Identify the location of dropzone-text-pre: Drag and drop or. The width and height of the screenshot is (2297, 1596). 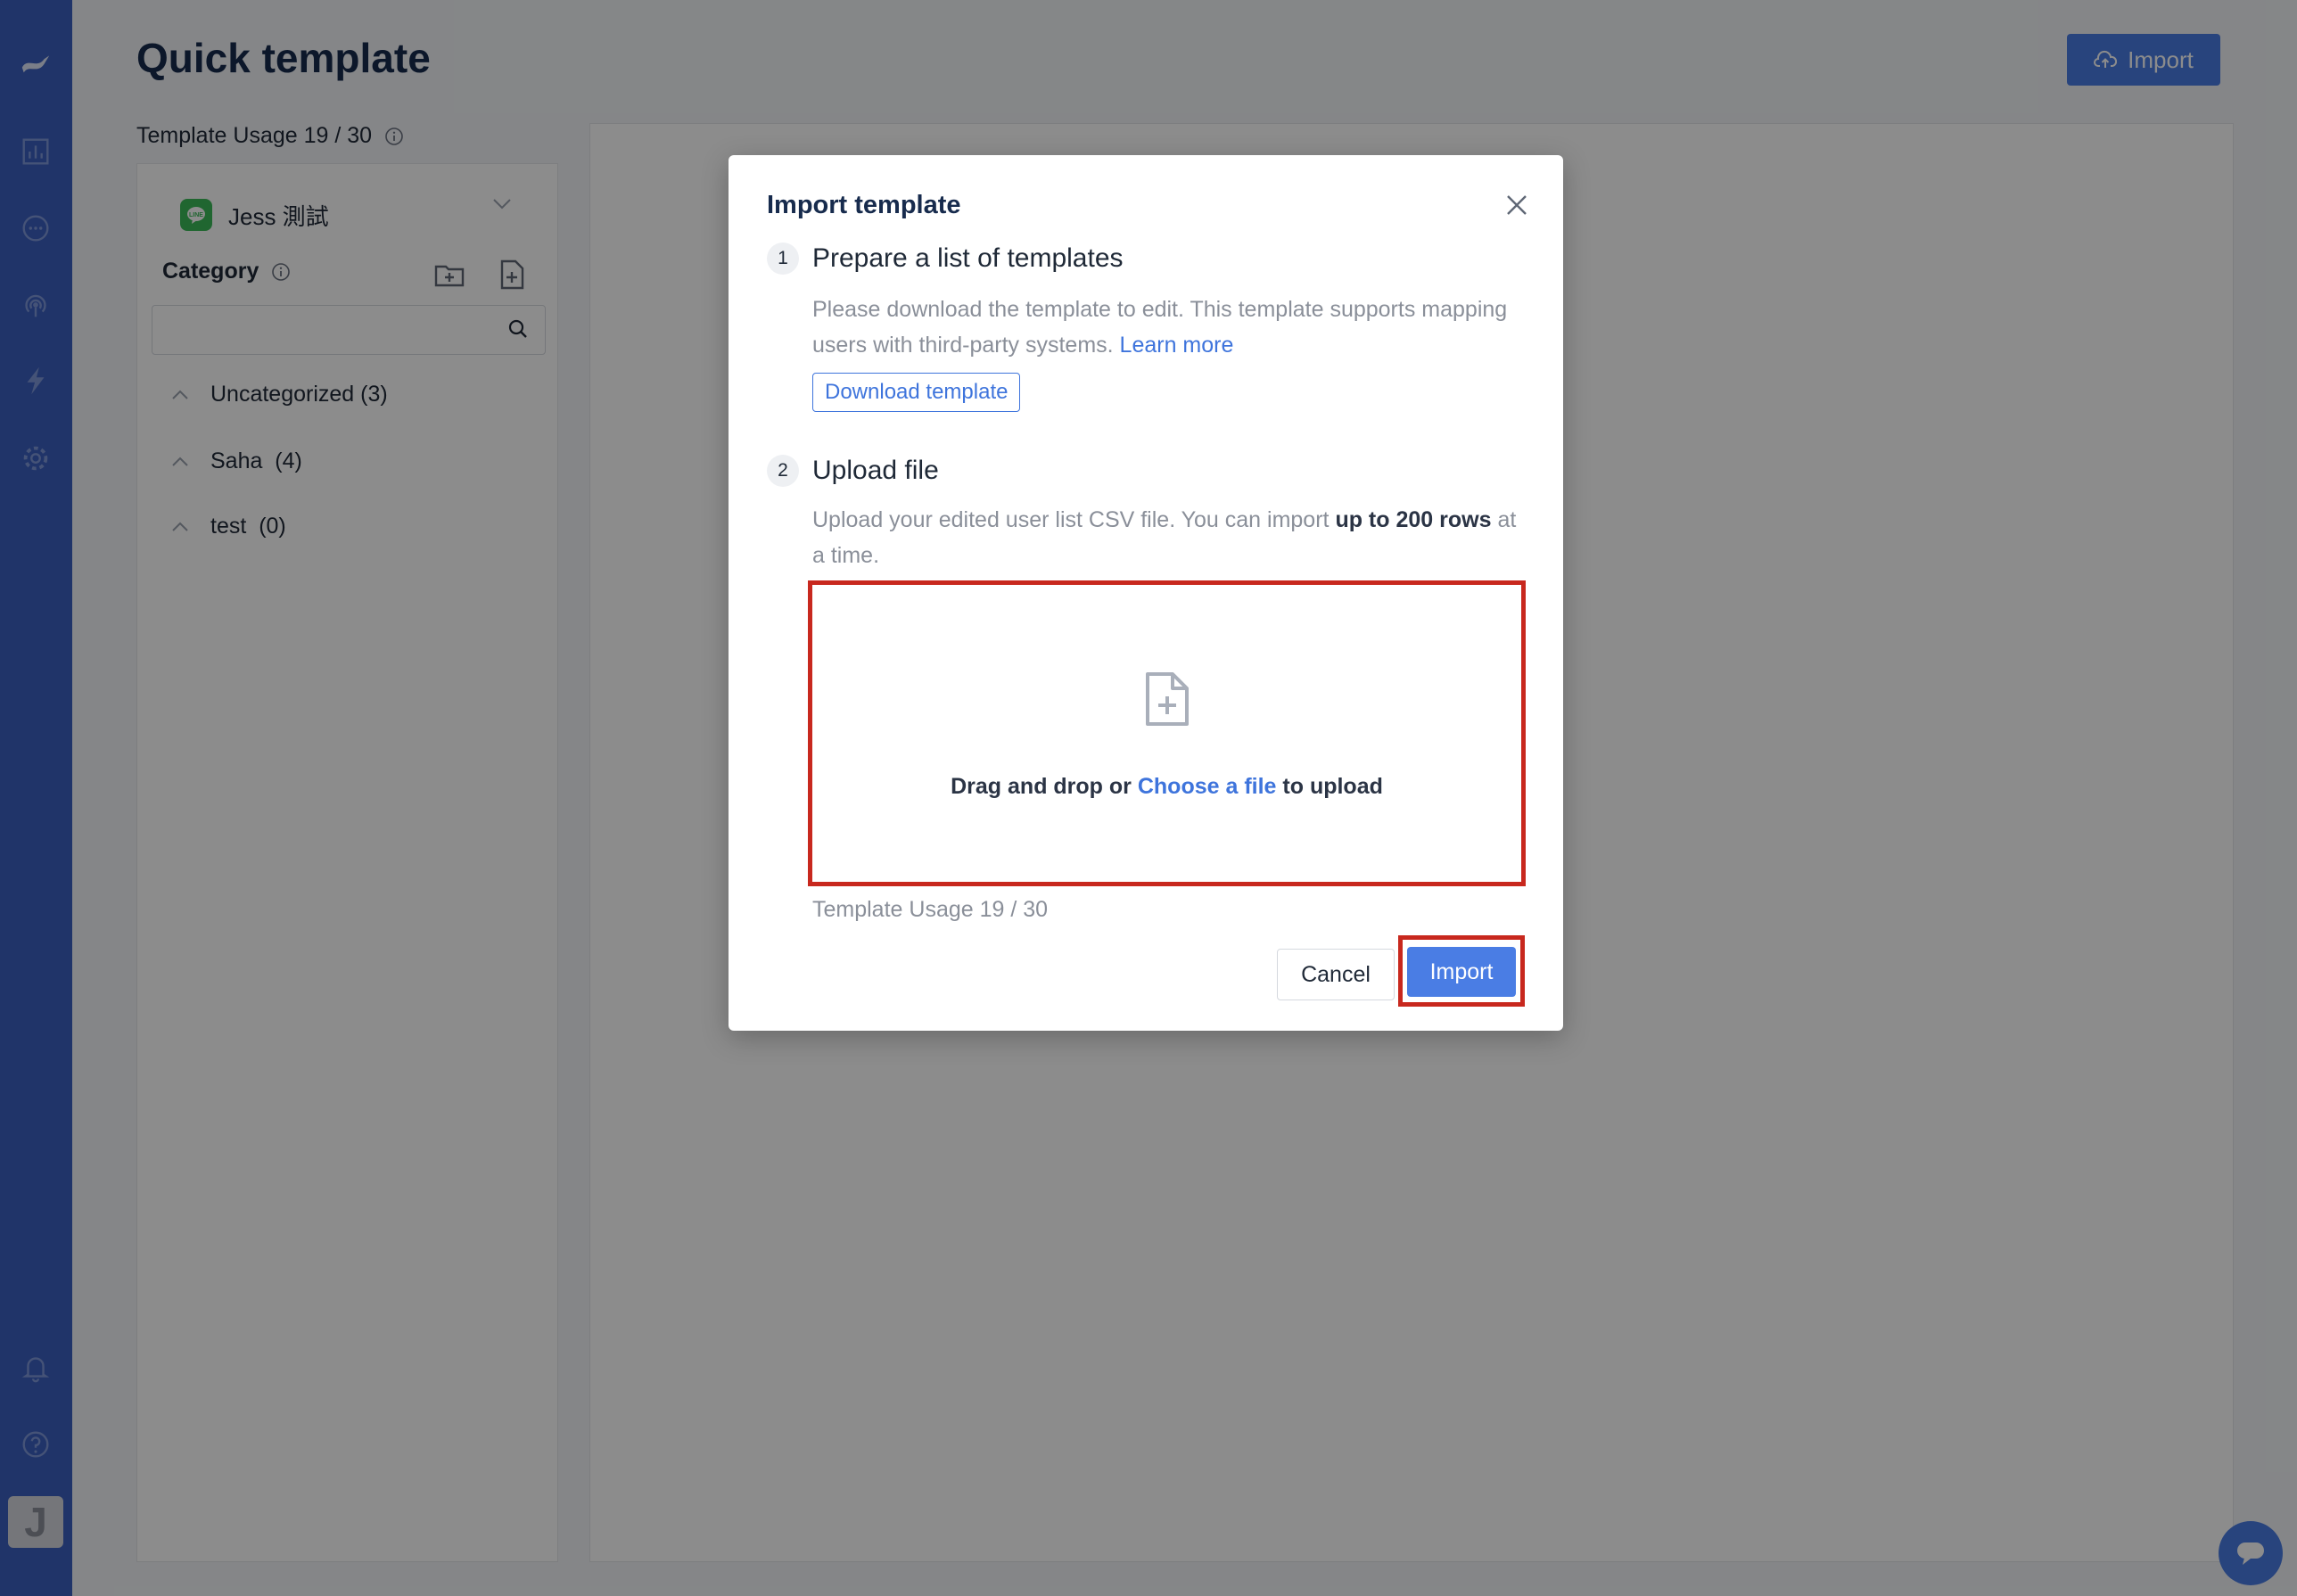
(1041, 786).